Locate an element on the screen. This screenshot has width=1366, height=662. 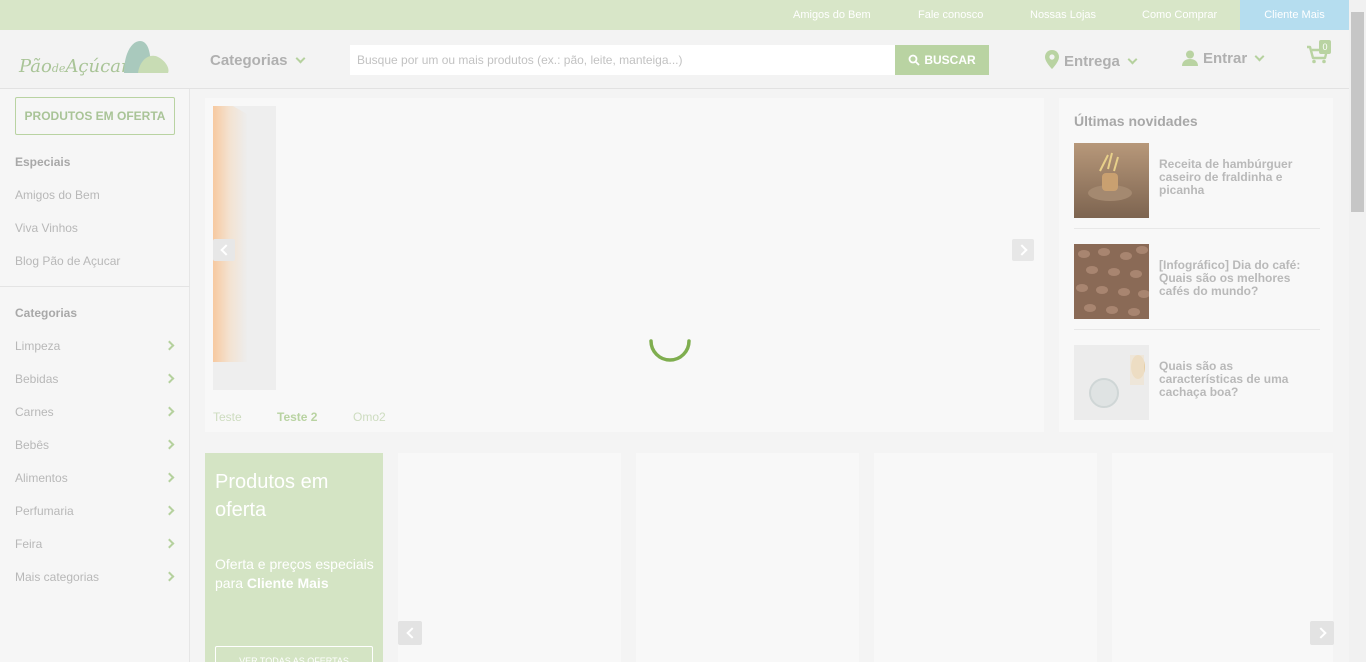
entrar-menu: Entrar is located at coordinates (1223, 58).